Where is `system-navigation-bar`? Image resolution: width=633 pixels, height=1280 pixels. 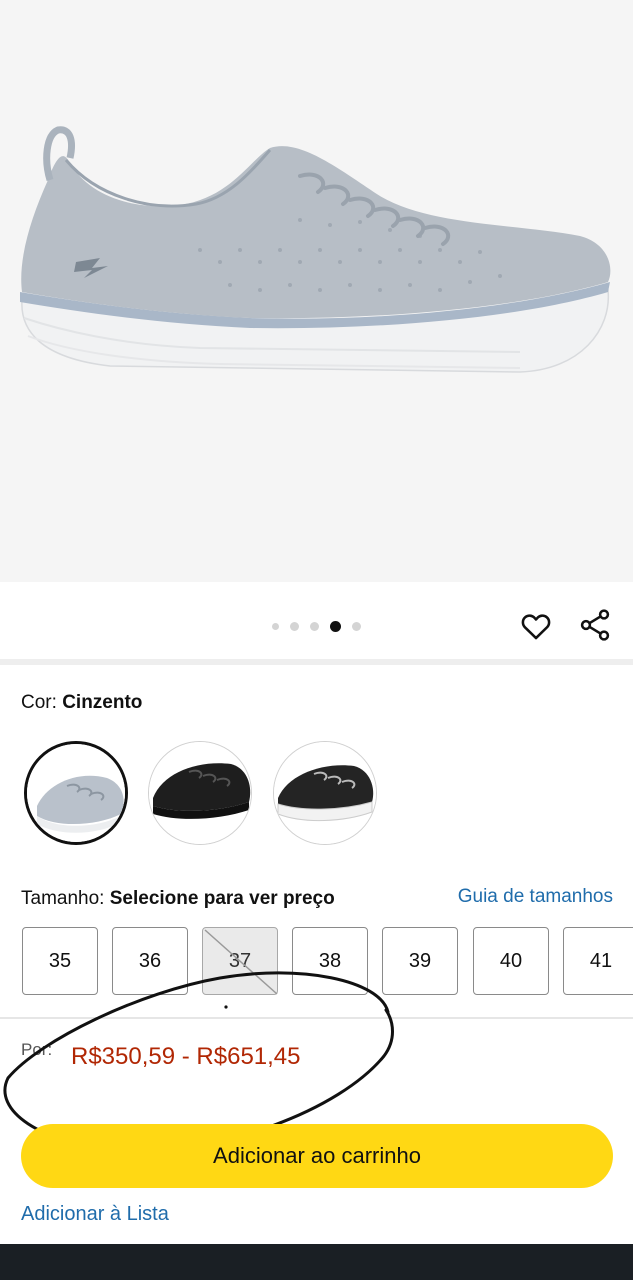 system-navigation-bar is located at coordinates (316, 1262).